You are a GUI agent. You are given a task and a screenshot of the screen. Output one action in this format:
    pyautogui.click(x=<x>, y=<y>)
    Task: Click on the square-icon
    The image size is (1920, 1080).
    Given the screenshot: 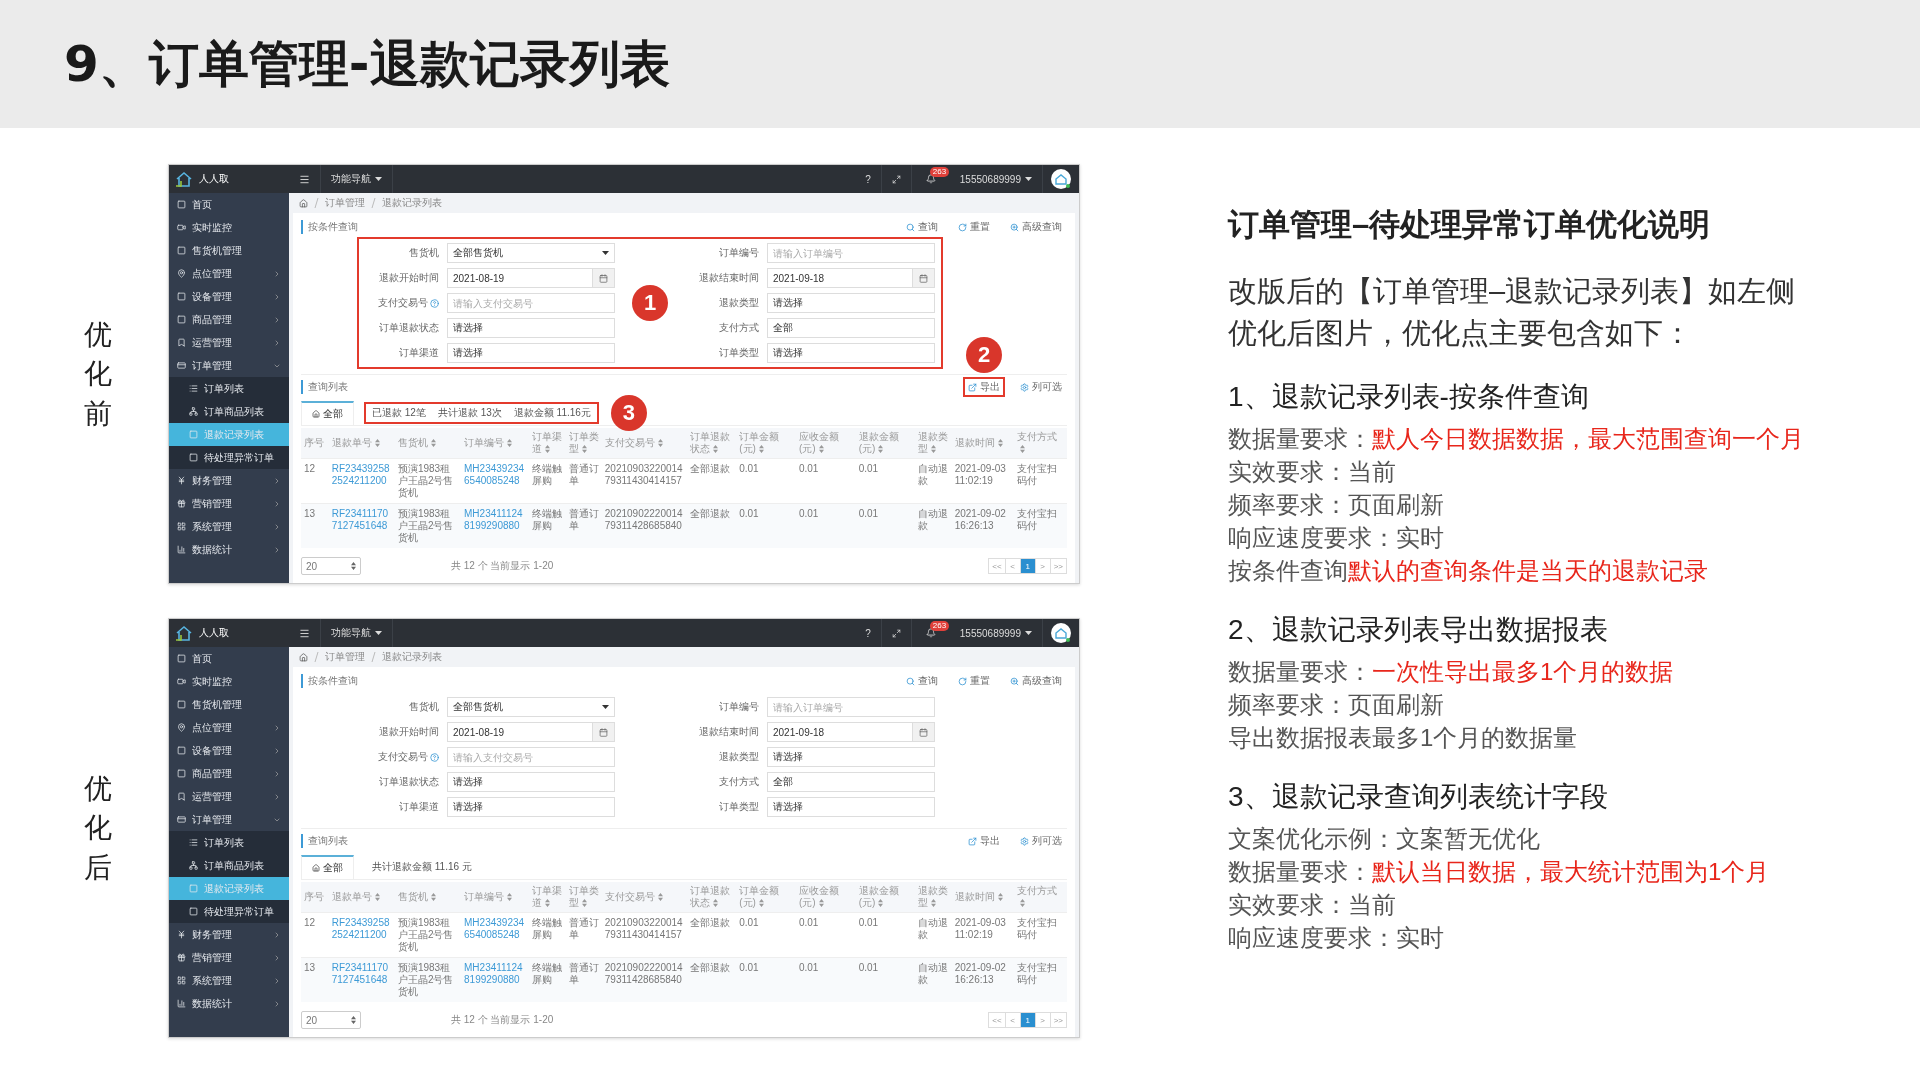 What is the action you would take?
    pyautogui.click(x=193, y=457)
    